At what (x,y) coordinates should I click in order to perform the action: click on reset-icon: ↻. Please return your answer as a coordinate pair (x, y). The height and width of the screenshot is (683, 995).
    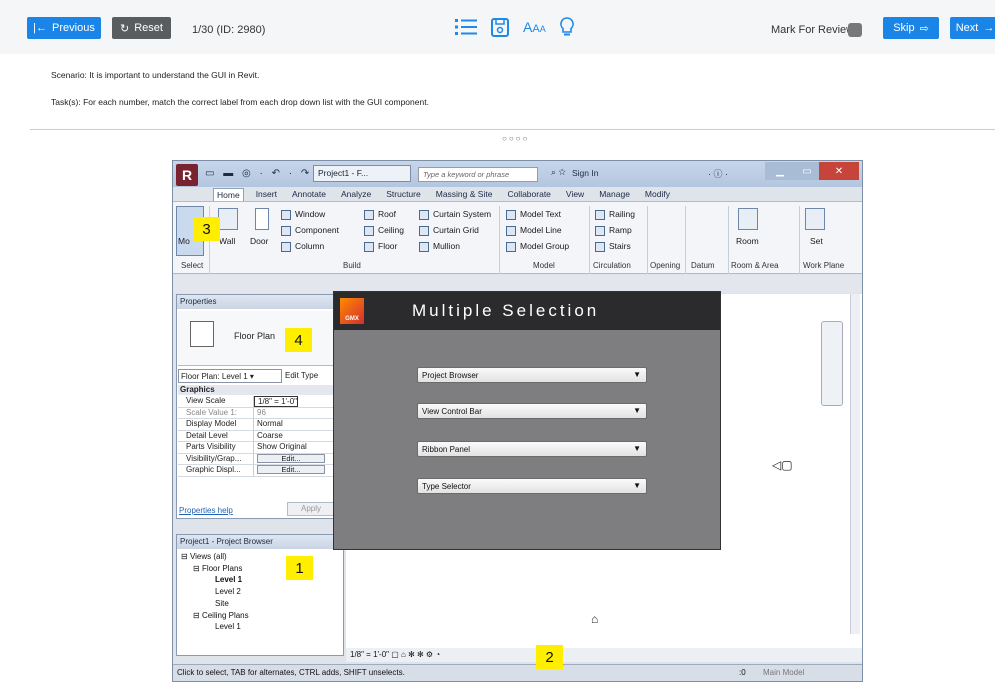
    Looking at the image, I should click on (125, 28).